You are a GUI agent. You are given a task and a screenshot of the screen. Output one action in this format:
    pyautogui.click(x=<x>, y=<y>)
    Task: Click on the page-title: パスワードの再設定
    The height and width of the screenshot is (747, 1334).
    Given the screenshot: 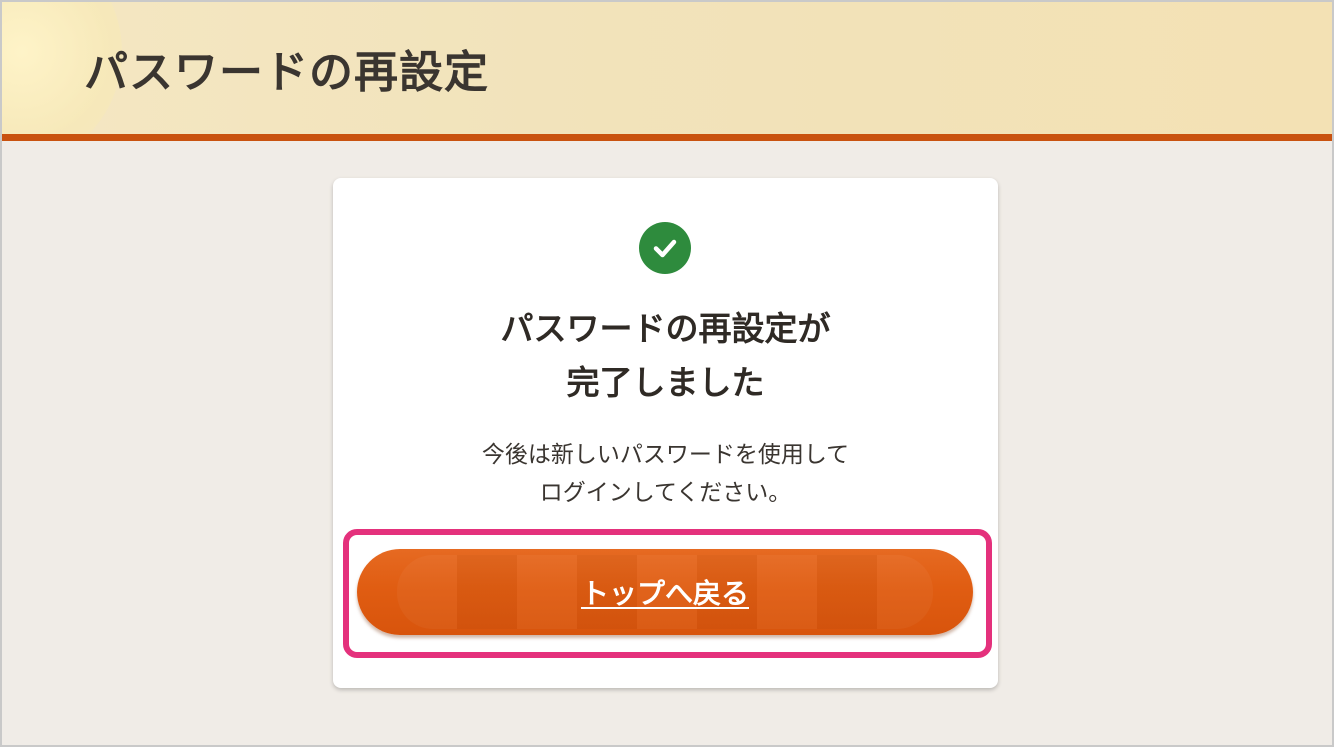 What is the action you would take?
    pyautogui.click(x=286, y=72)
    